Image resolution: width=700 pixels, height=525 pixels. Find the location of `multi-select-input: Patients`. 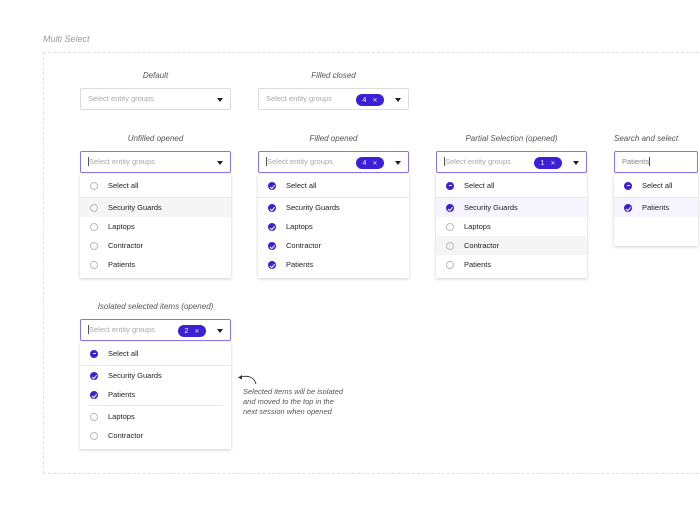

multi-select-input: Patients is located at coordinates (656, 162).